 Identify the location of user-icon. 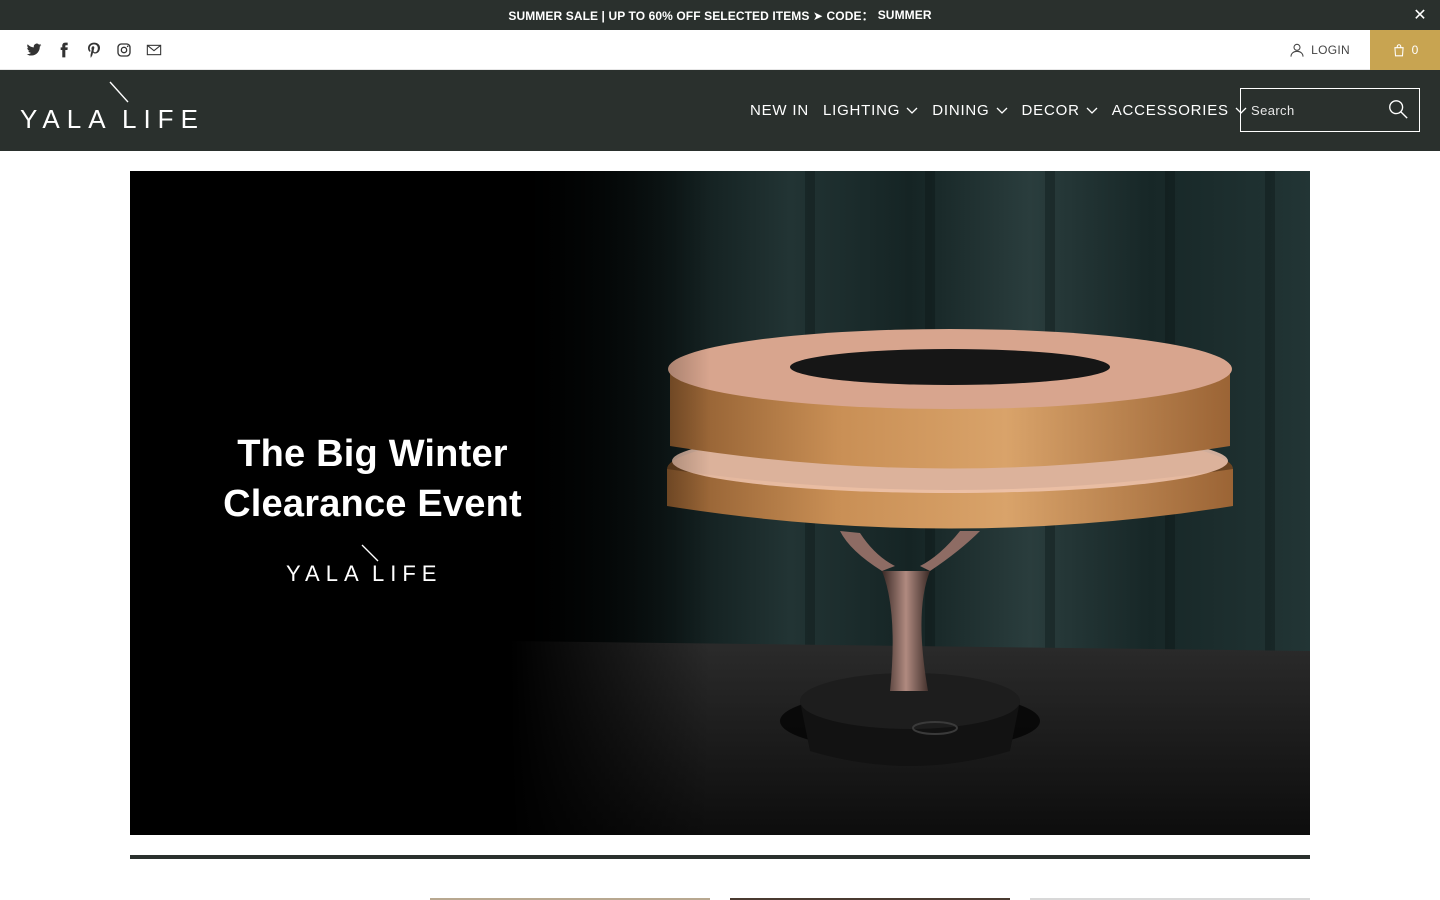
(1297, 50).